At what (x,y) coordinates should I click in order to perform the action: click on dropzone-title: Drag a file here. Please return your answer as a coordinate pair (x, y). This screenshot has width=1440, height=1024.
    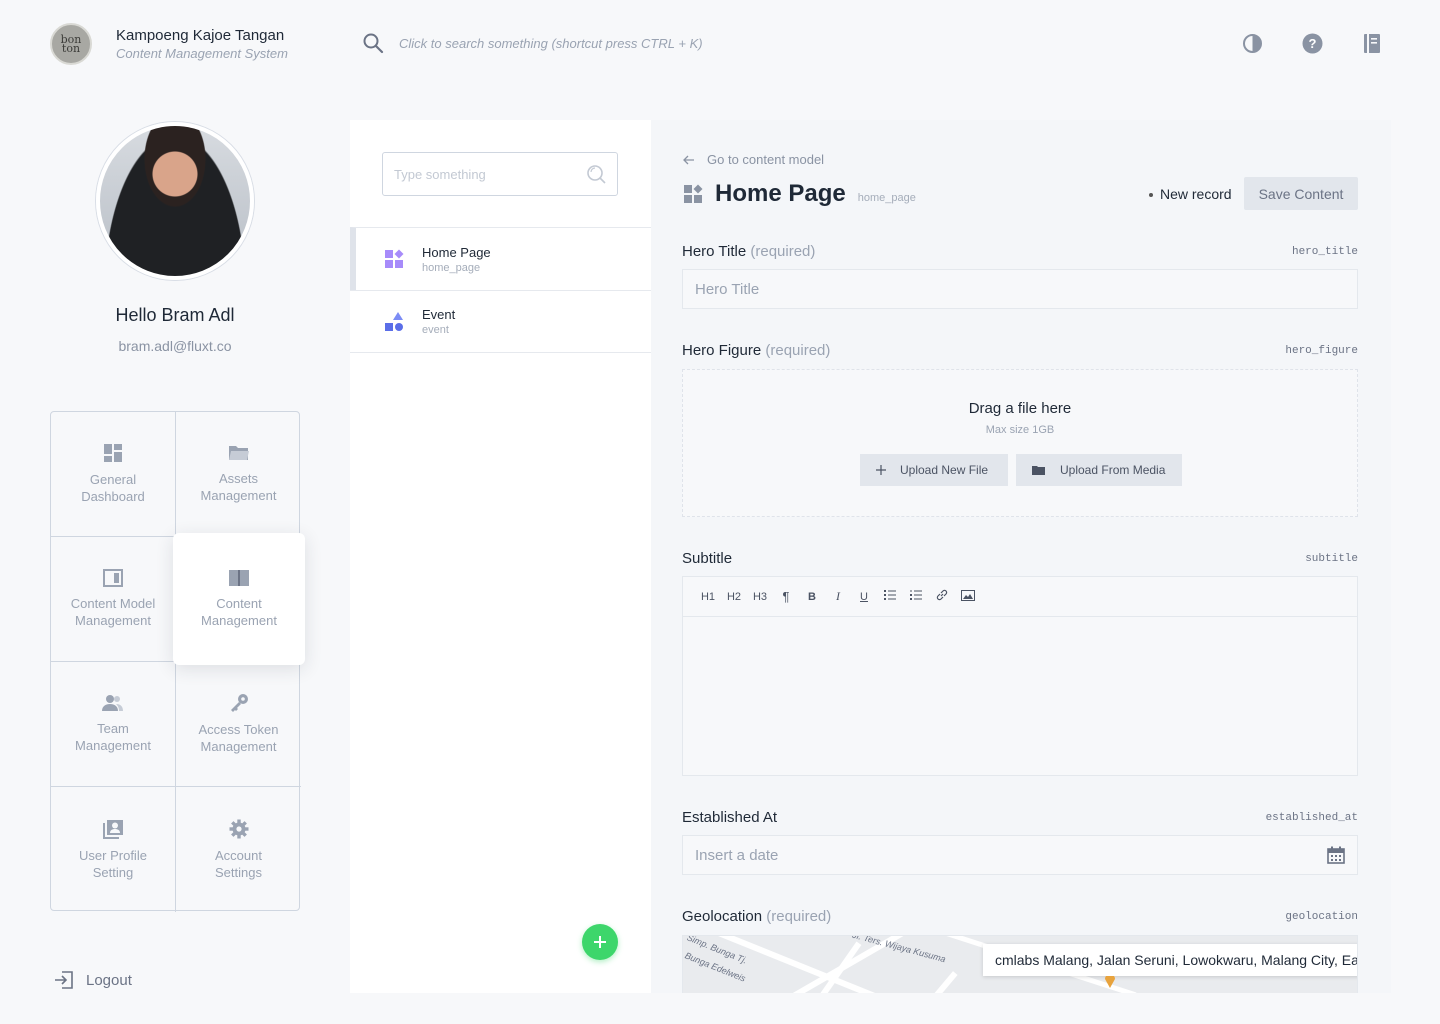
    Looking at the image, I should click on (1020, 408).